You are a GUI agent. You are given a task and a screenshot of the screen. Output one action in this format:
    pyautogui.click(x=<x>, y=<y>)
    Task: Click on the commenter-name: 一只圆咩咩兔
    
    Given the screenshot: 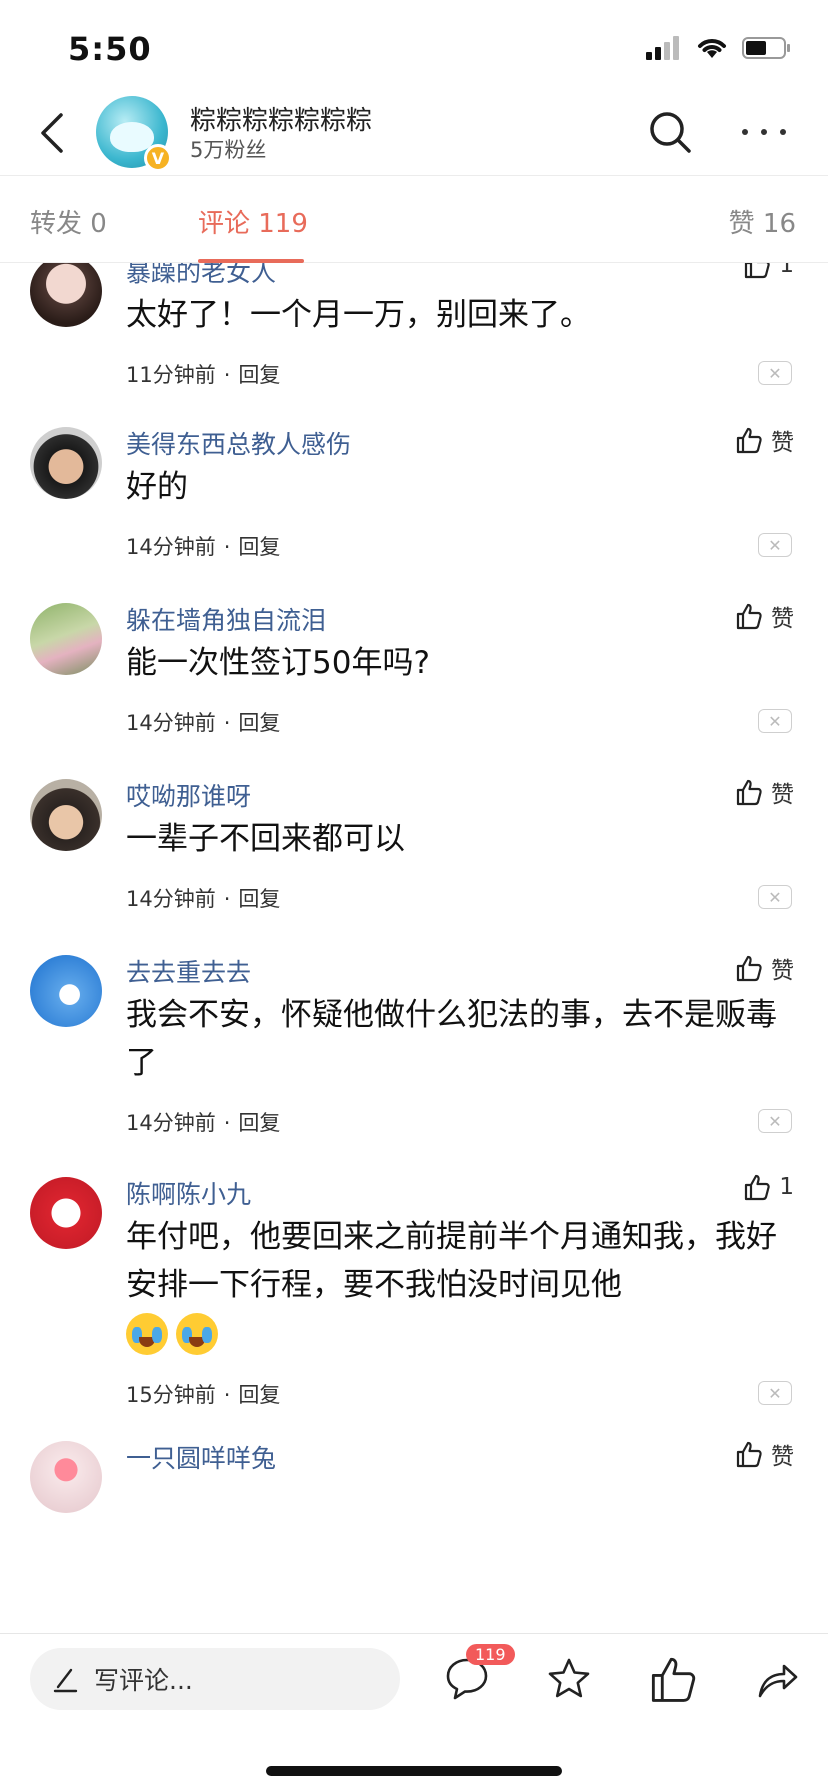 What is the action you would take?
    pyautogui.click(x=201, y=1457)
    